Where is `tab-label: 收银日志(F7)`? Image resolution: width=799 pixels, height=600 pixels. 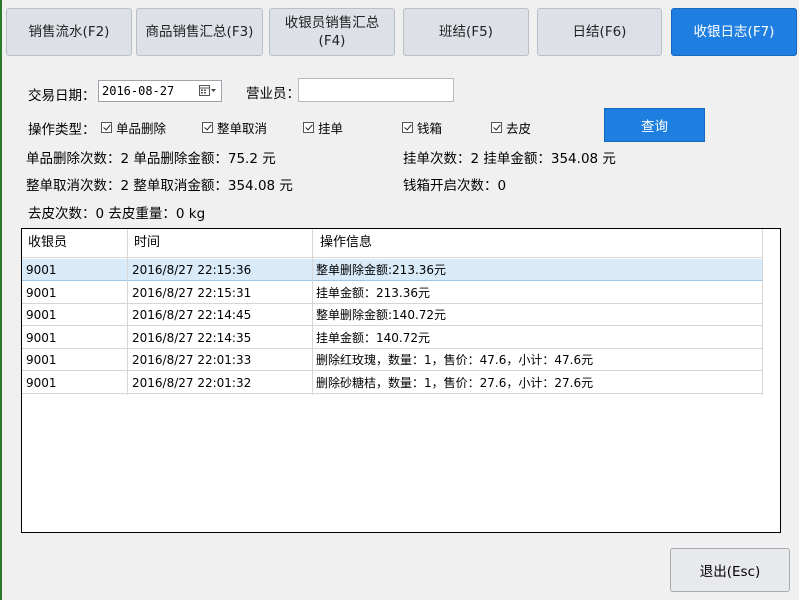 tab-label: 收银日志(F7) is located at coordinates (734, 32).